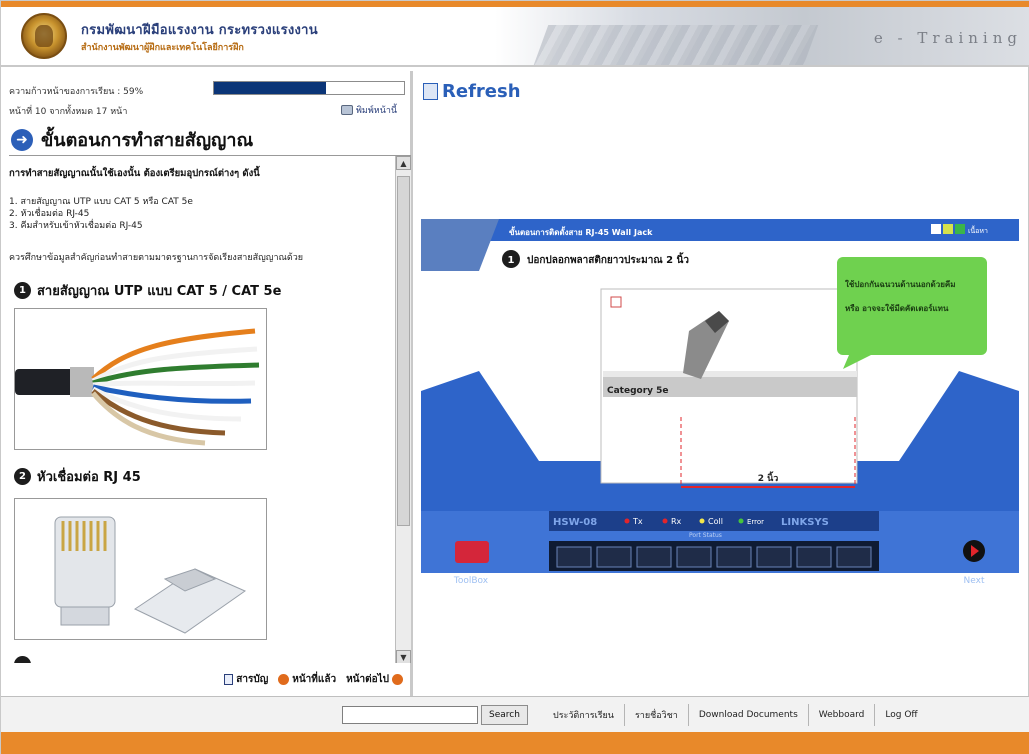 The width and height of the screenshot is (1029, 754). I want to click on toolbox-icon, so click(472, 552).